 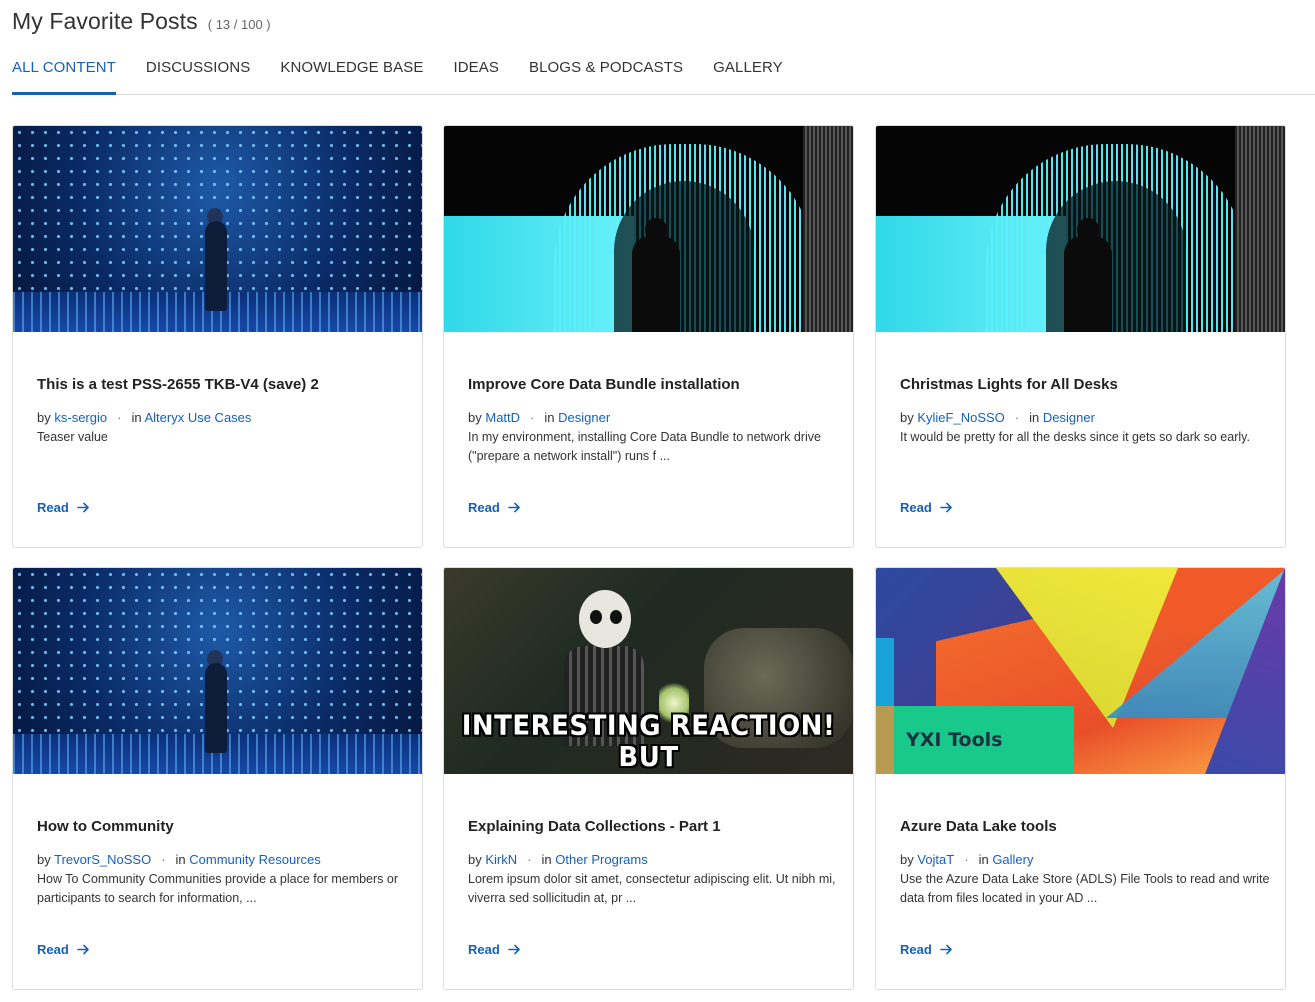 What do you see at coordinates (1009, 384) in the screenshot?
I see `post-title: Christmas Lights for All Desks` at bounding box center [1009, 384].